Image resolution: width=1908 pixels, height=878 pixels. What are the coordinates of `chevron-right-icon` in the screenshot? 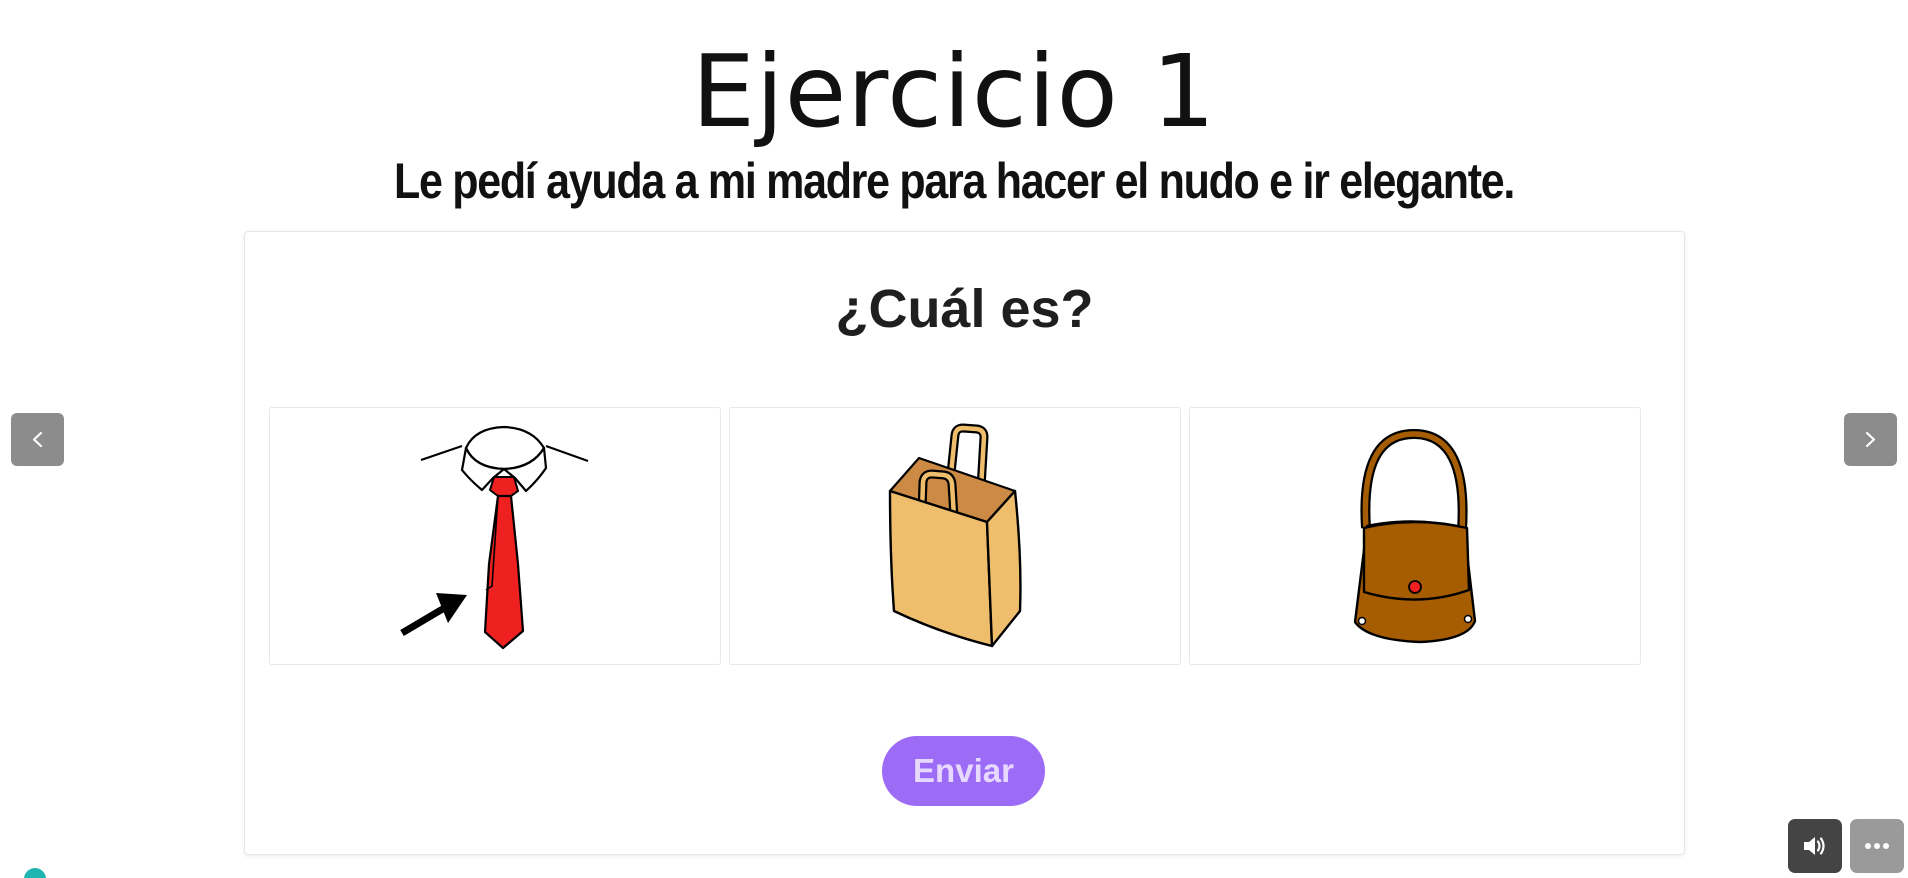 It's located at (1870, 439).